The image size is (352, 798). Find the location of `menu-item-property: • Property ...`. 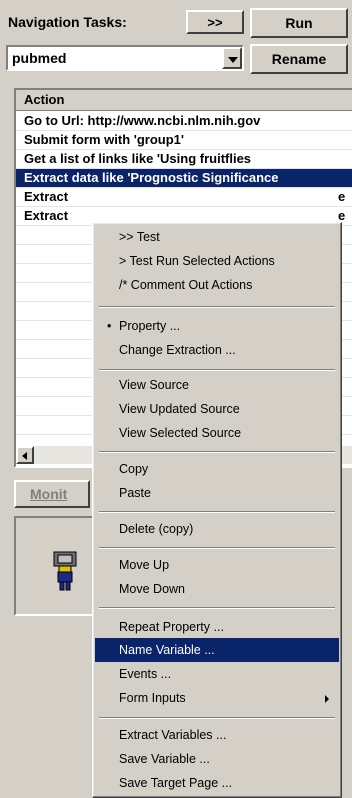

menu-item-property: • Property ... is located at coordinates (217, 326).